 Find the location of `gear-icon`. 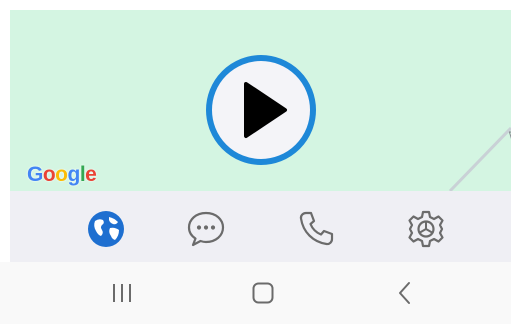

gear-icon is located at coordinates (426, 229).